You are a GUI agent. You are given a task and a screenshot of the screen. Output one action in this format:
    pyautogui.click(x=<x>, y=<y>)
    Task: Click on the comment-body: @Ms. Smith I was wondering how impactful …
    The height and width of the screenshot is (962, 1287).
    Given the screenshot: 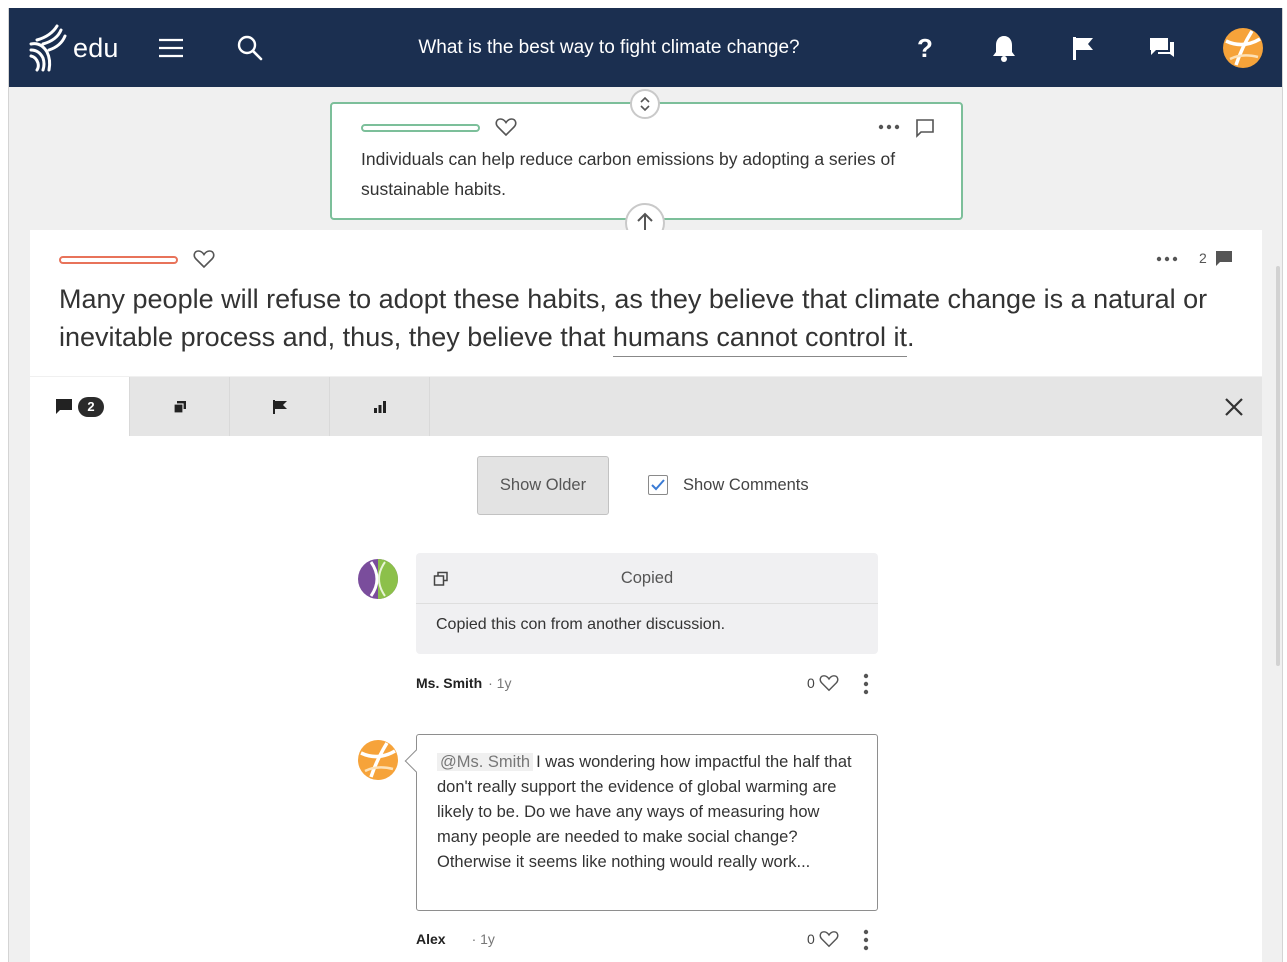 What is the action you would take?
    pyautogui.click(x=649, y=812)
    